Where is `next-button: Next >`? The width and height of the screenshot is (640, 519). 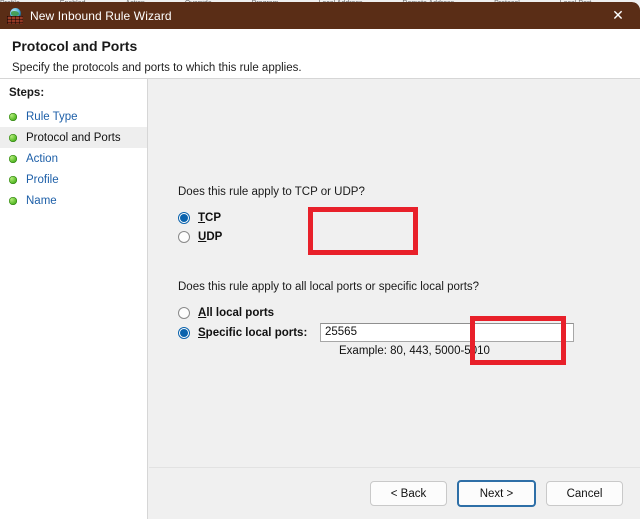
next-button: Next > is located at coordinates (496, 493).